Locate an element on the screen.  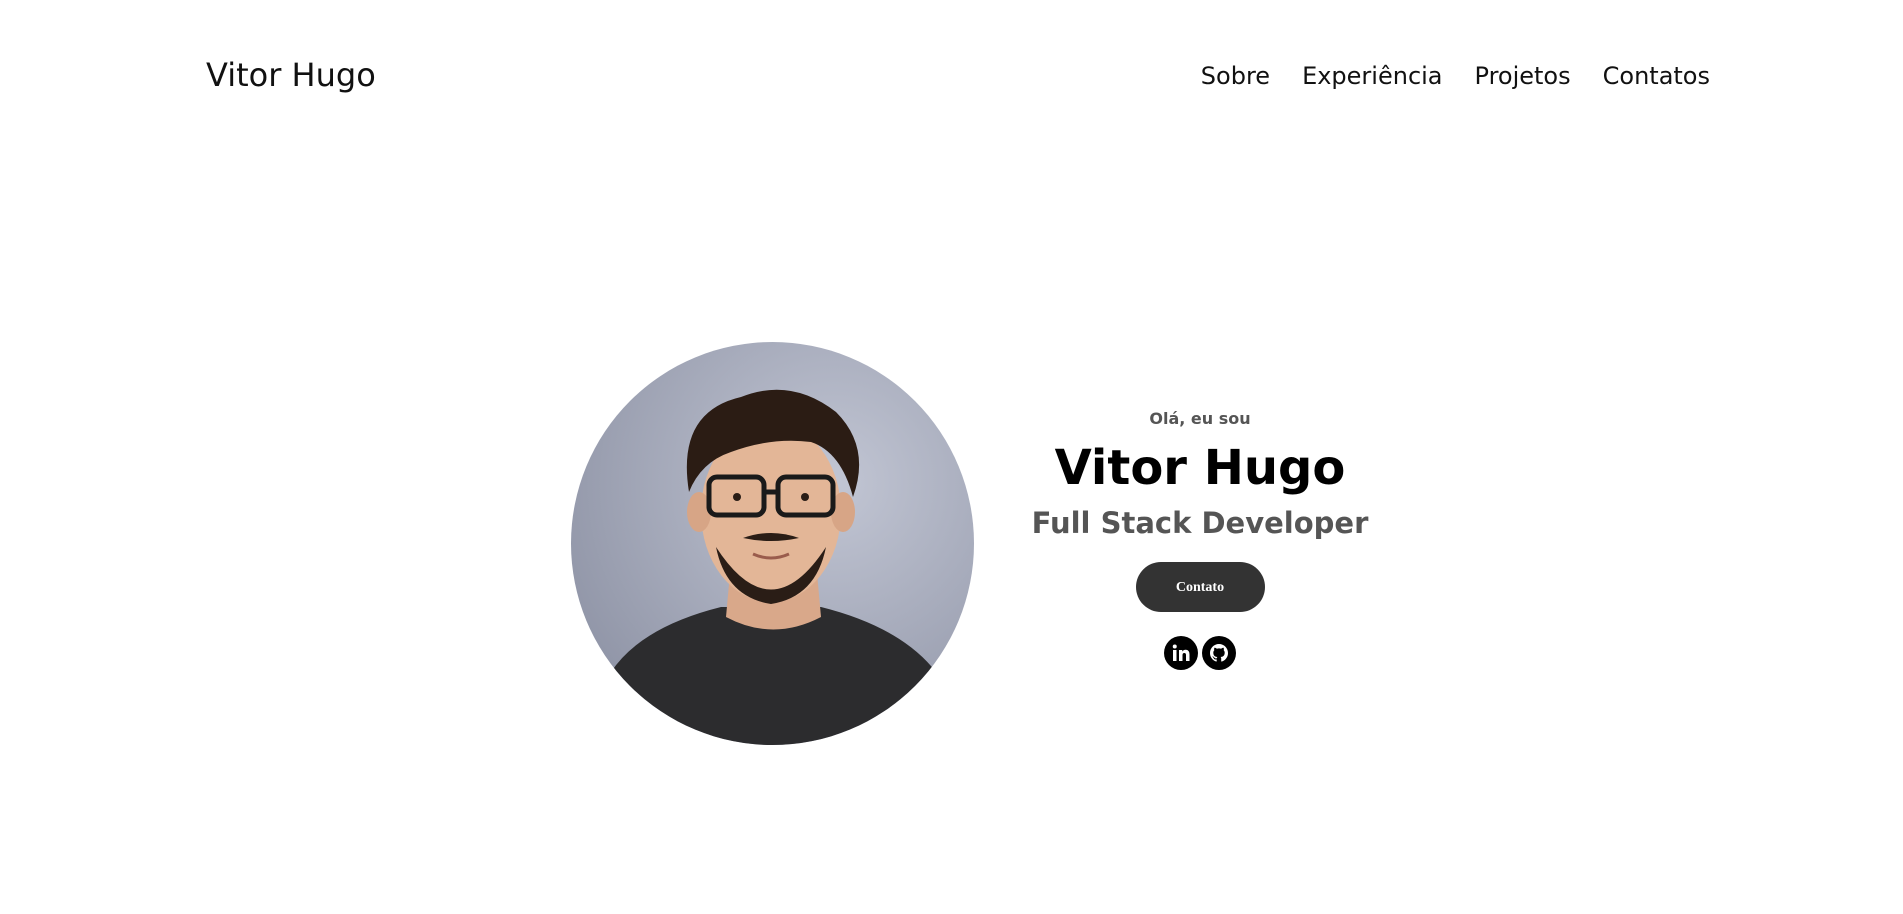
greeting-text: Olá, eu sou is located at coordinates (1200, 418).